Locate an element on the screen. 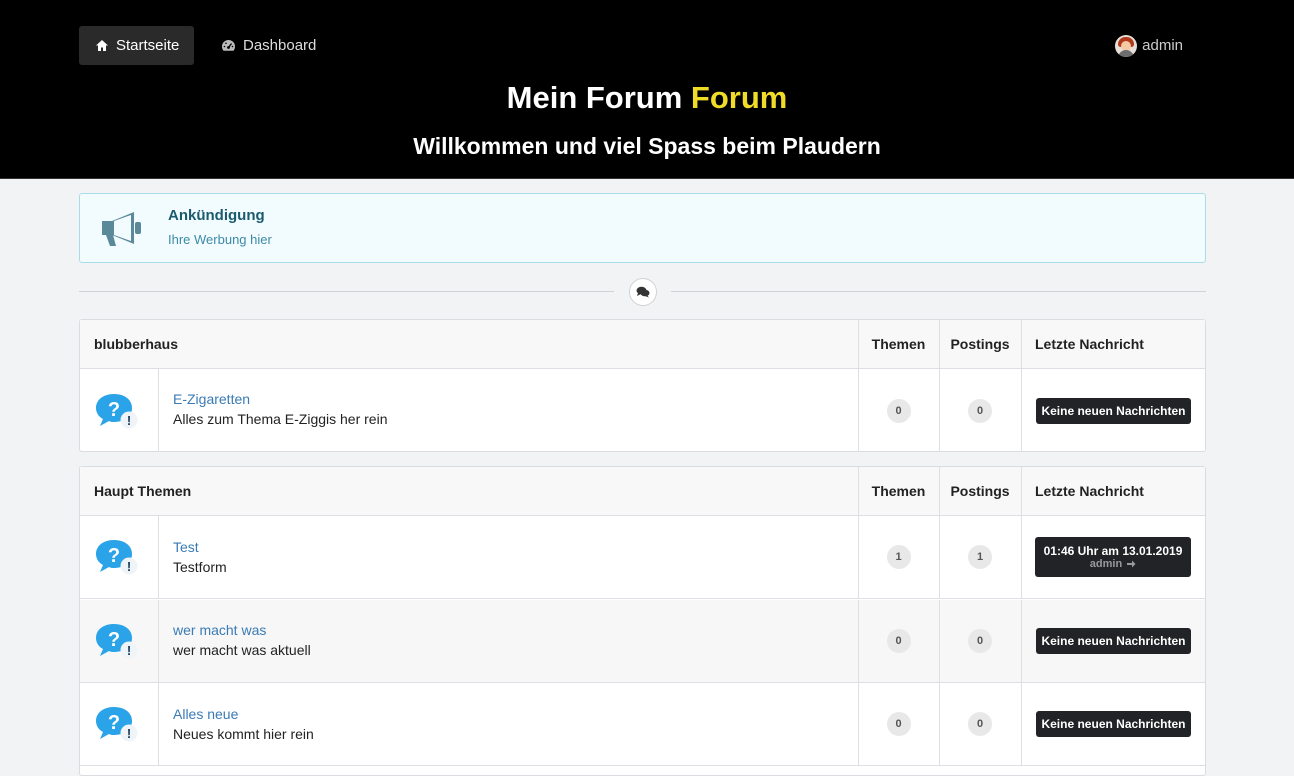 The height and width of the screenshot is (776, 1294). user-name: admin is located at coordinates (1162, 45).